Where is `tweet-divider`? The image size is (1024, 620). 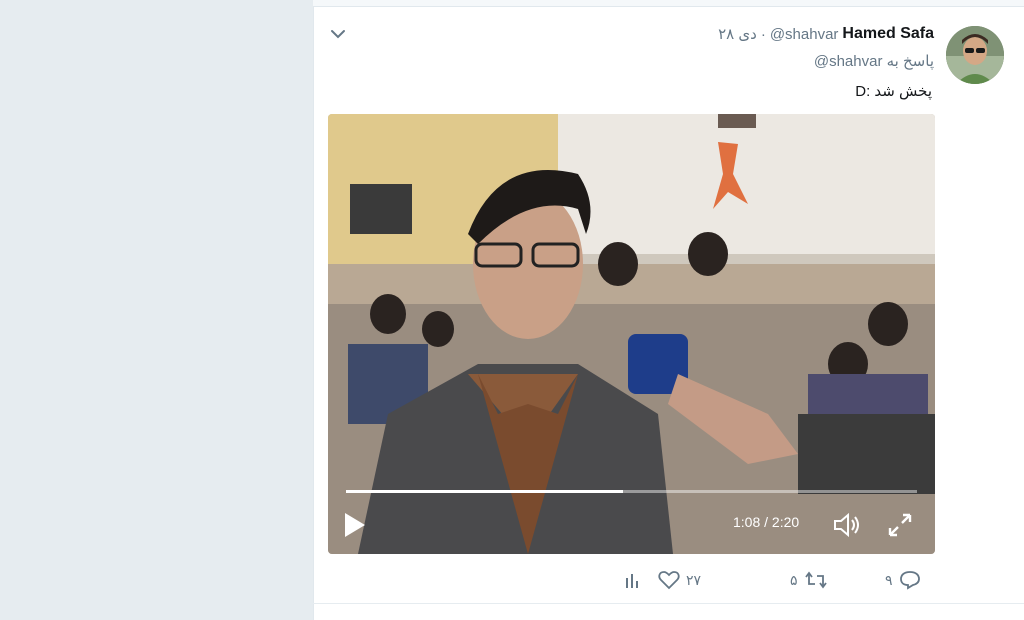 tweet-divider is located at coordinates (668, 603).